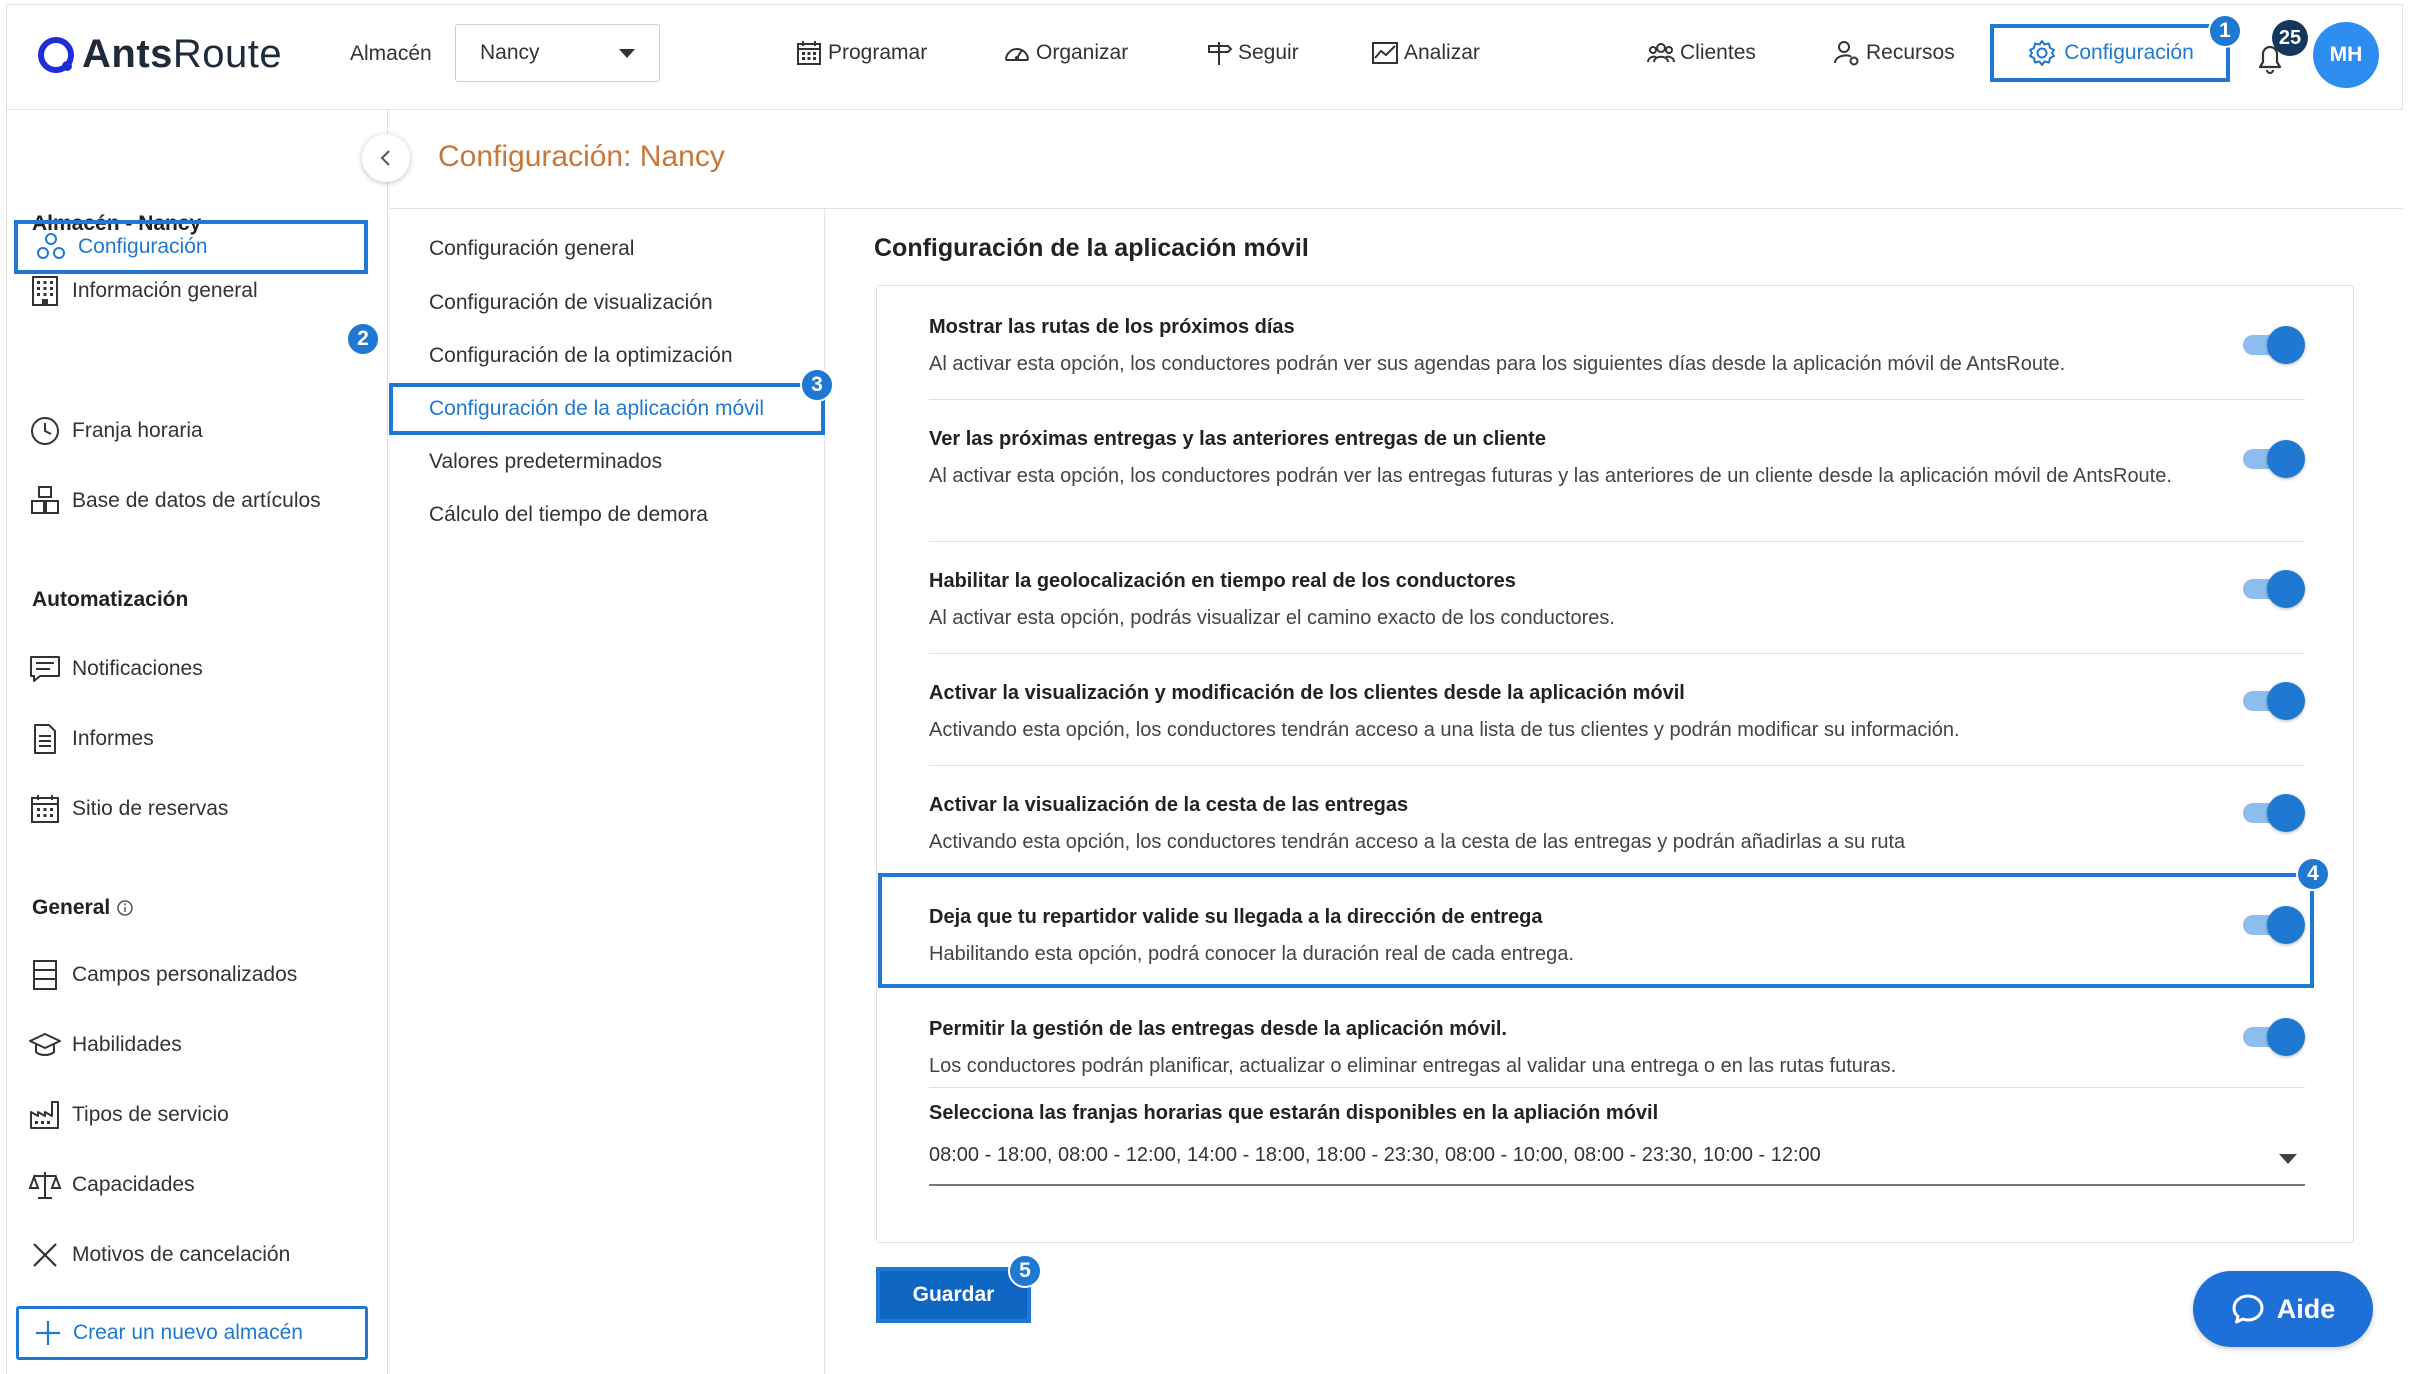 This screenshot has width=2409, height=1374. I want to click on sidebar-item-configuracion: Configuración, so click(191, 247).